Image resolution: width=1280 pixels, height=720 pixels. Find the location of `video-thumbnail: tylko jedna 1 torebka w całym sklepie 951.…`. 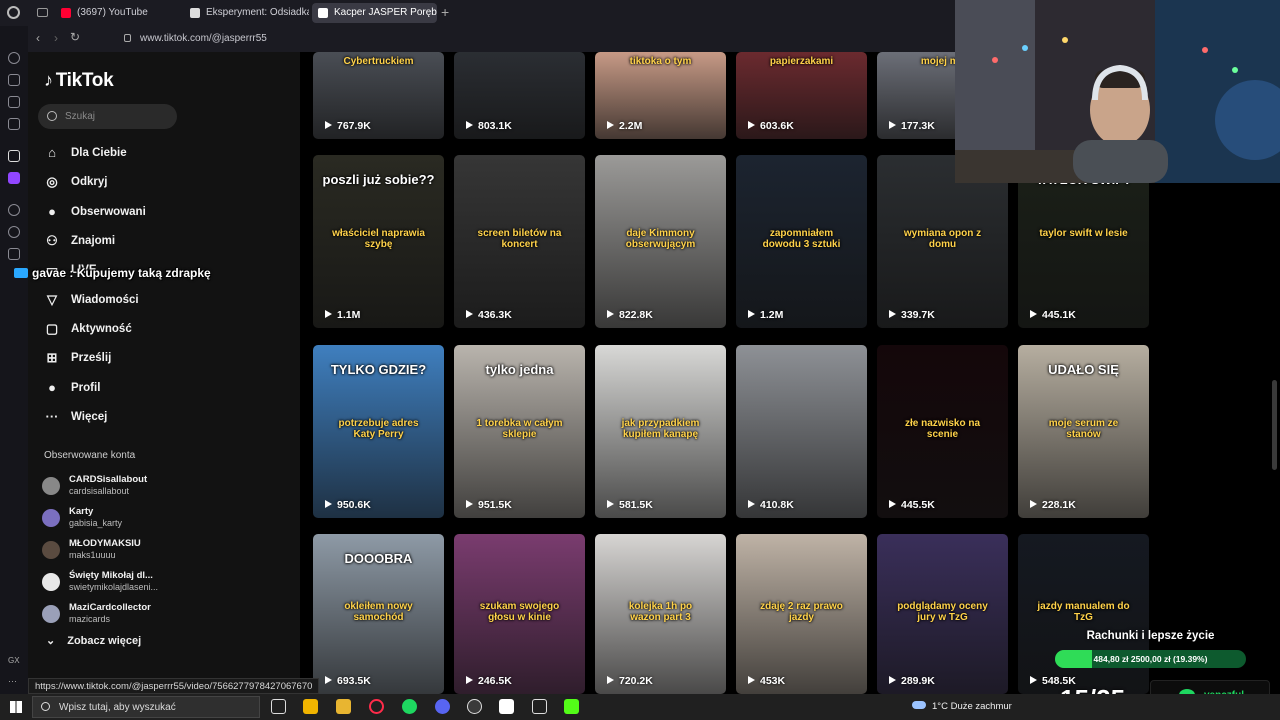

video-thumbnail: tylko jedna 1 torebka w całym sklepie 951.… is located at coordinates (519, 431).